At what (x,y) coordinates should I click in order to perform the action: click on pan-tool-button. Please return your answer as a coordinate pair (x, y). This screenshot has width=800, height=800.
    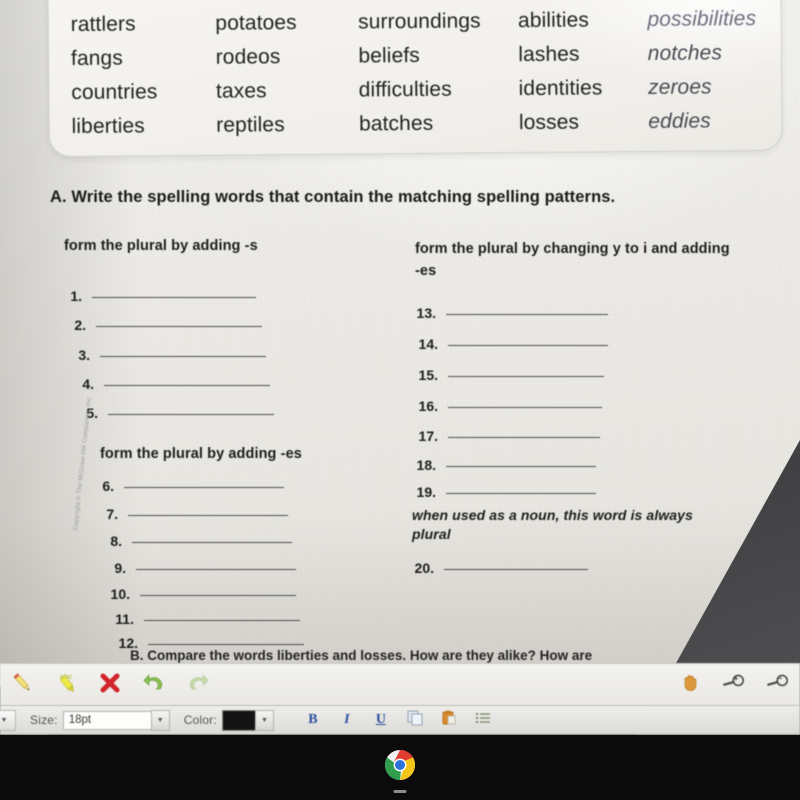
    Looking at the image, I should click on (690, 685).